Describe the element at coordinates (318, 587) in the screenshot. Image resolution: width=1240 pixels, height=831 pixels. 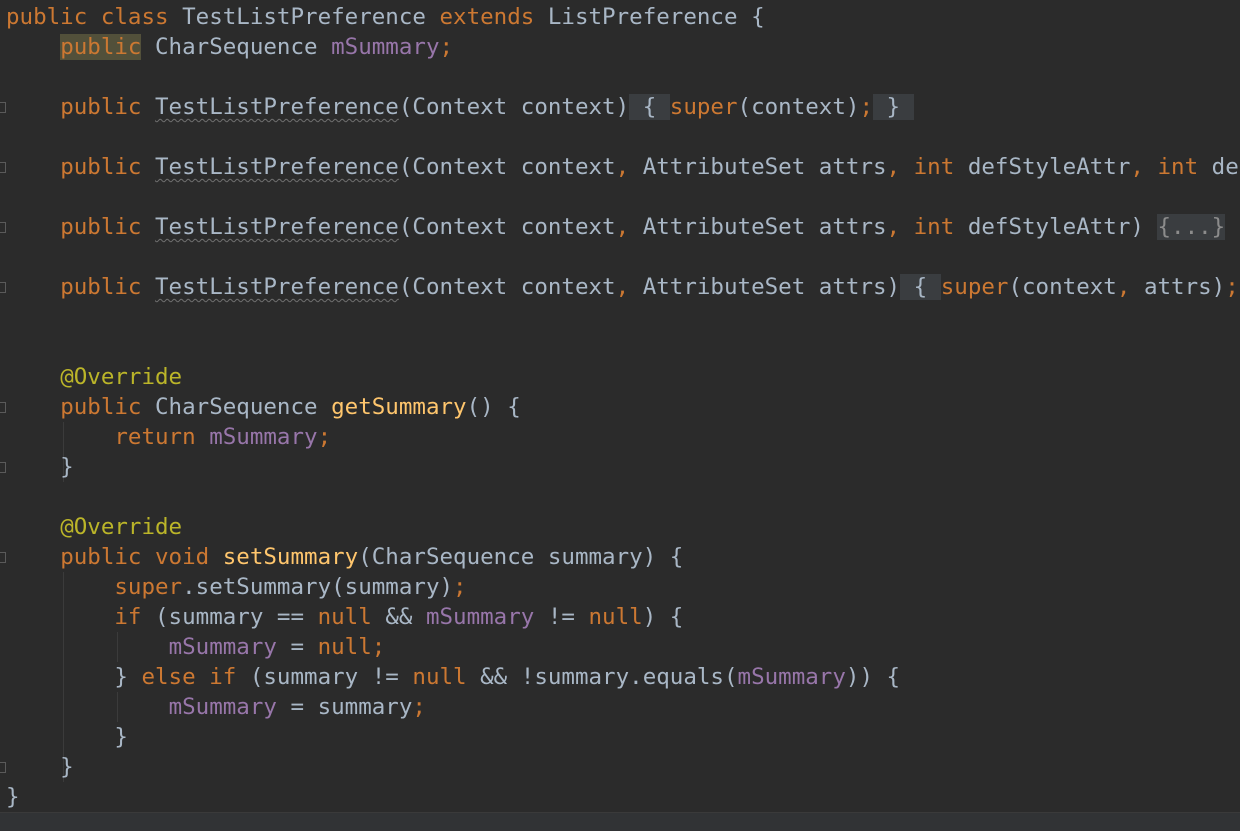
I see `code-token: .setSummary(summary)` at that location.